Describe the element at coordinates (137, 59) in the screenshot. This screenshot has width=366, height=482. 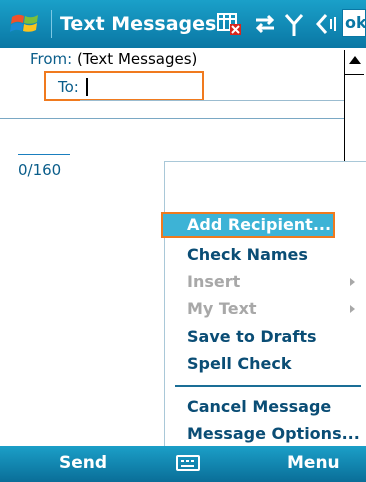
I see `from-value: (Text Messages)` at that location.